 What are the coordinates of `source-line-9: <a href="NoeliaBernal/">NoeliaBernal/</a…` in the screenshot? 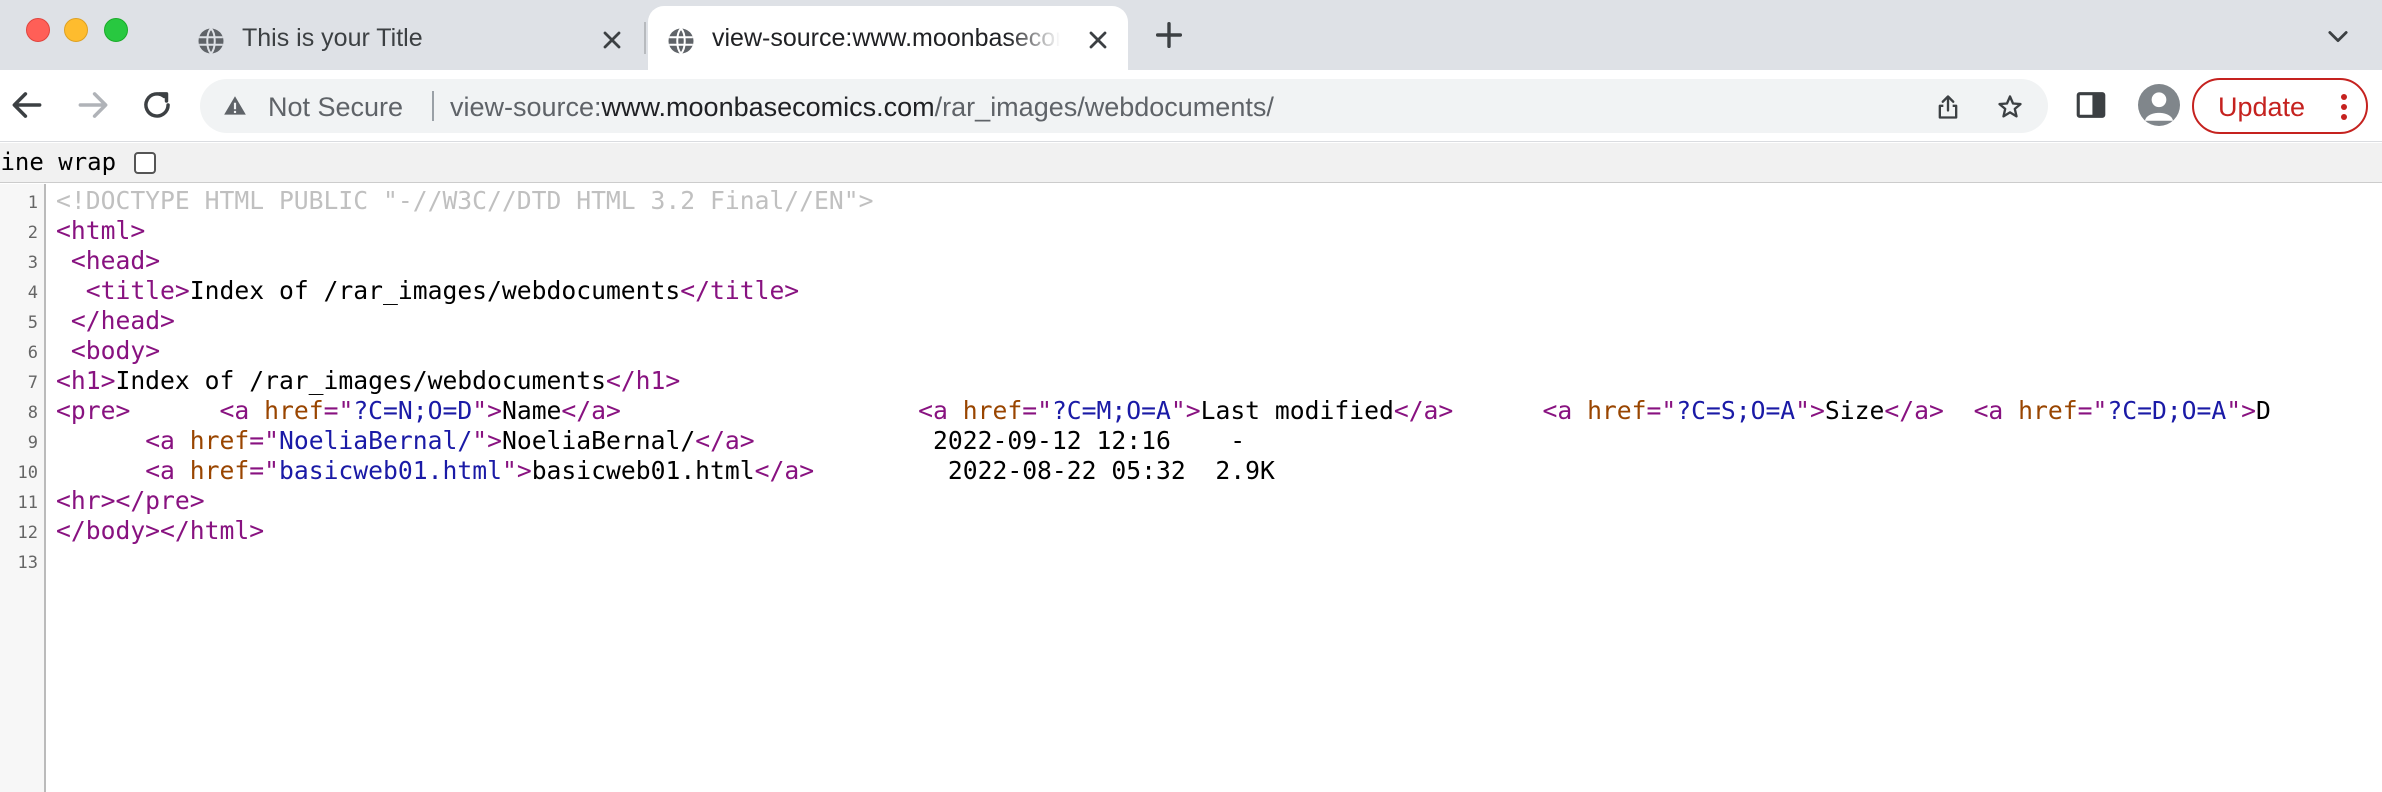 It's located at (650, 441).